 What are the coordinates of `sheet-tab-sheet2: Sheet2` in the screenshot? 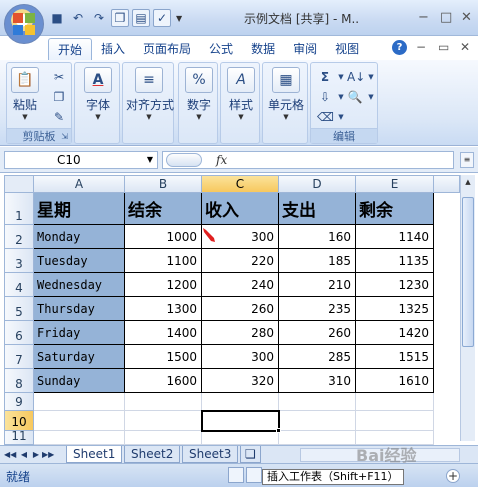 It's located at (152, 454).